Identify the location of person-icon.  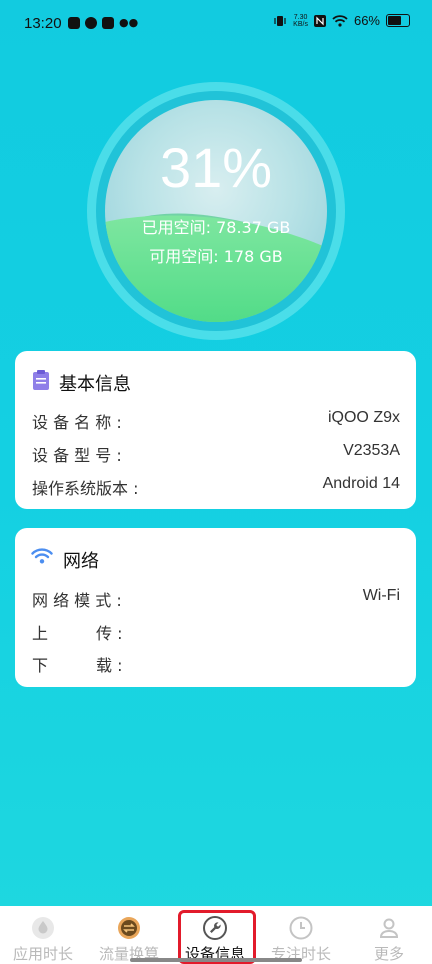
(389, 928).